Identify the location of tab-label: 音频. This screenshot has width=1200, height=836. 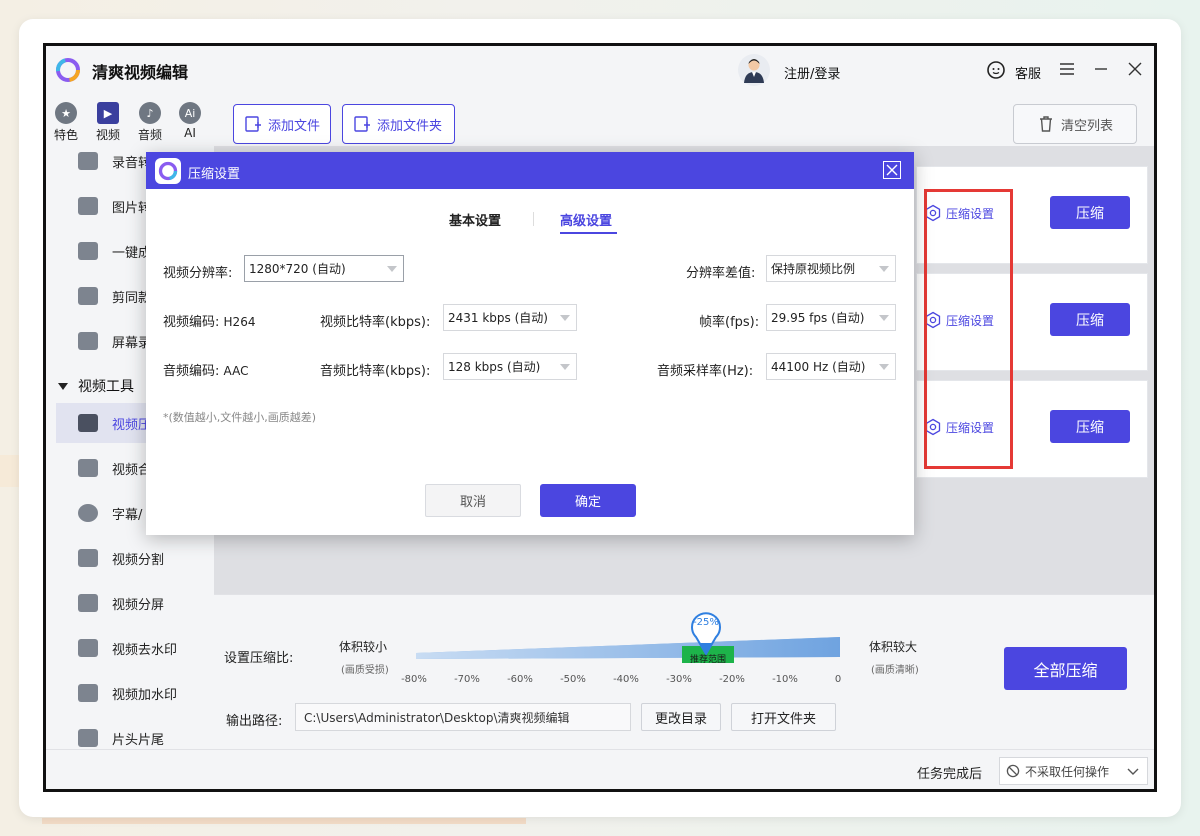
(149, 135).